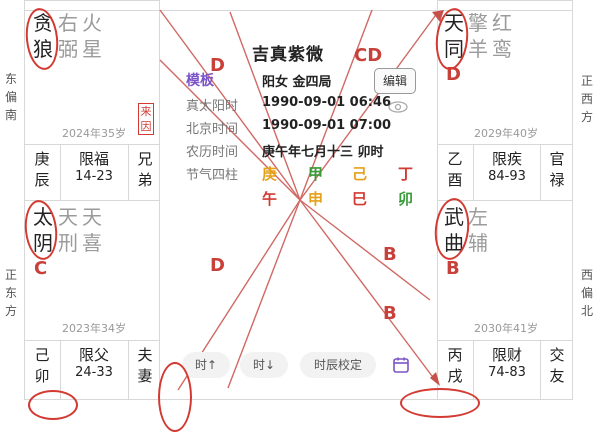 This screenshot has width=600, height=432. I want to click on info-label: 节气四柱, so click(212, 175).